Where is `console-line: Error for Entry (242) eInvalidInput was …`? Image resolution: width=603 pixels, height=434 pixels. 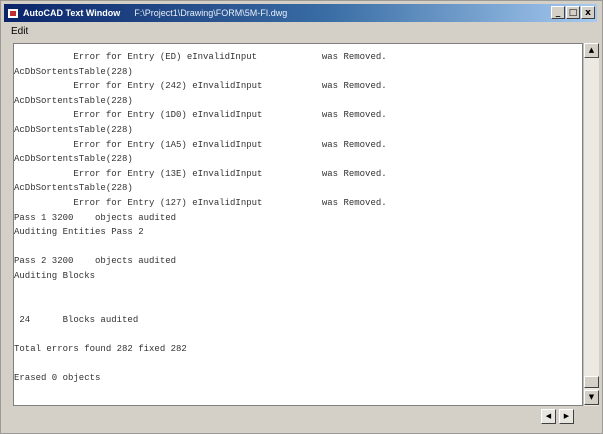 console-line: Error for Entry (242) eInvalidInput was … is located at coordinates (200, 86).